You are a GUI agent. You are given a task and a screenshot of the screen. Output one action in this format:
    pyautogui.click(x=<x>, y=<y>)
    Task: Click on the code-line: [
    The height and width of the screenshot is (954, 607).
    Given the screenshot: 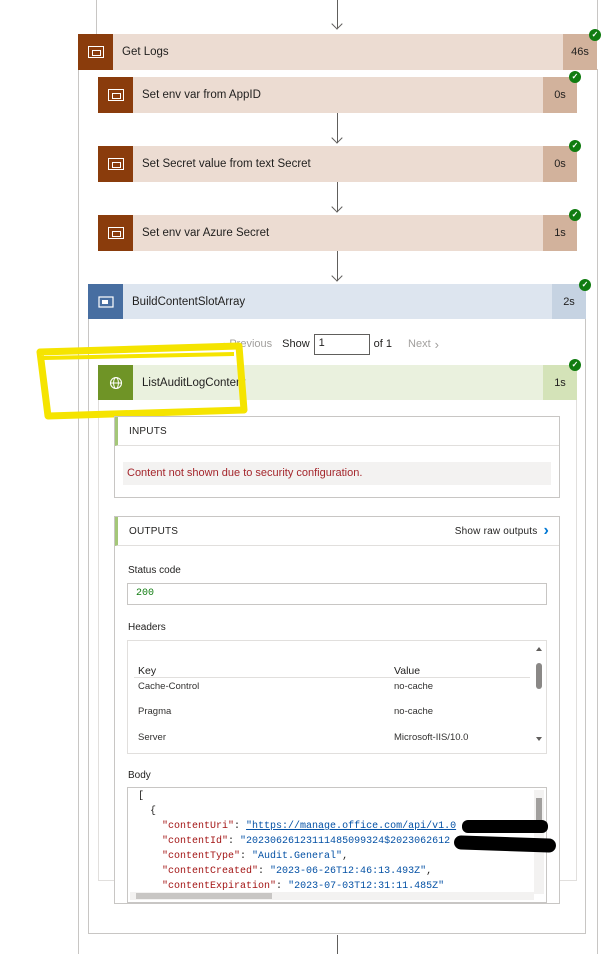 What is the action you would take?
    pyautogui.click(x=141, y=796)
    